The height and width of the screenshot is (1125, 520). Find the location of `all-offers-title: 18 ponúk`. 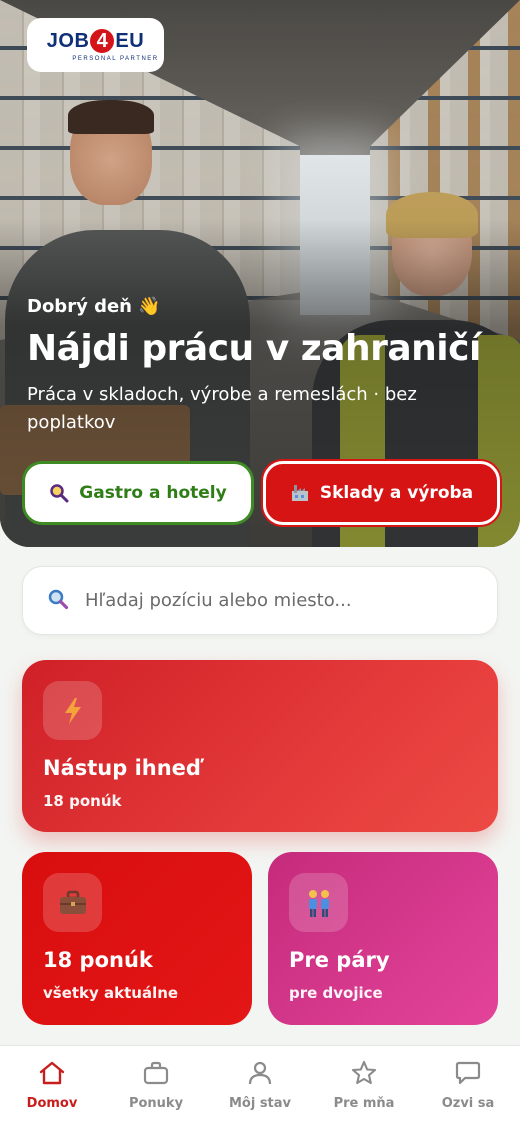

all-offers-title: 18 ponúk is located at coordinates (98, 960).